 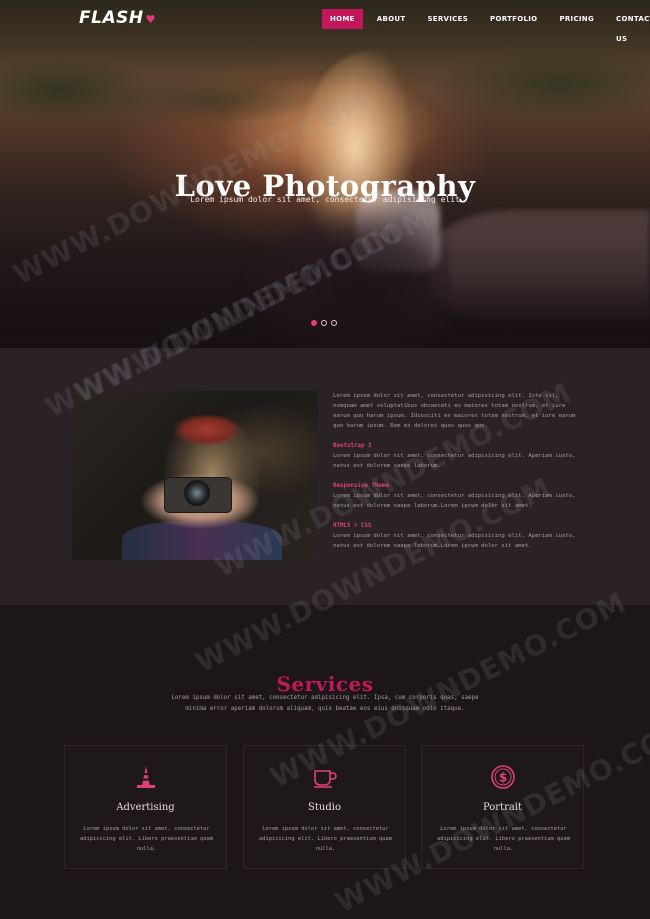 I want to click on nav-home: HOME, so click(x=342, y=19).